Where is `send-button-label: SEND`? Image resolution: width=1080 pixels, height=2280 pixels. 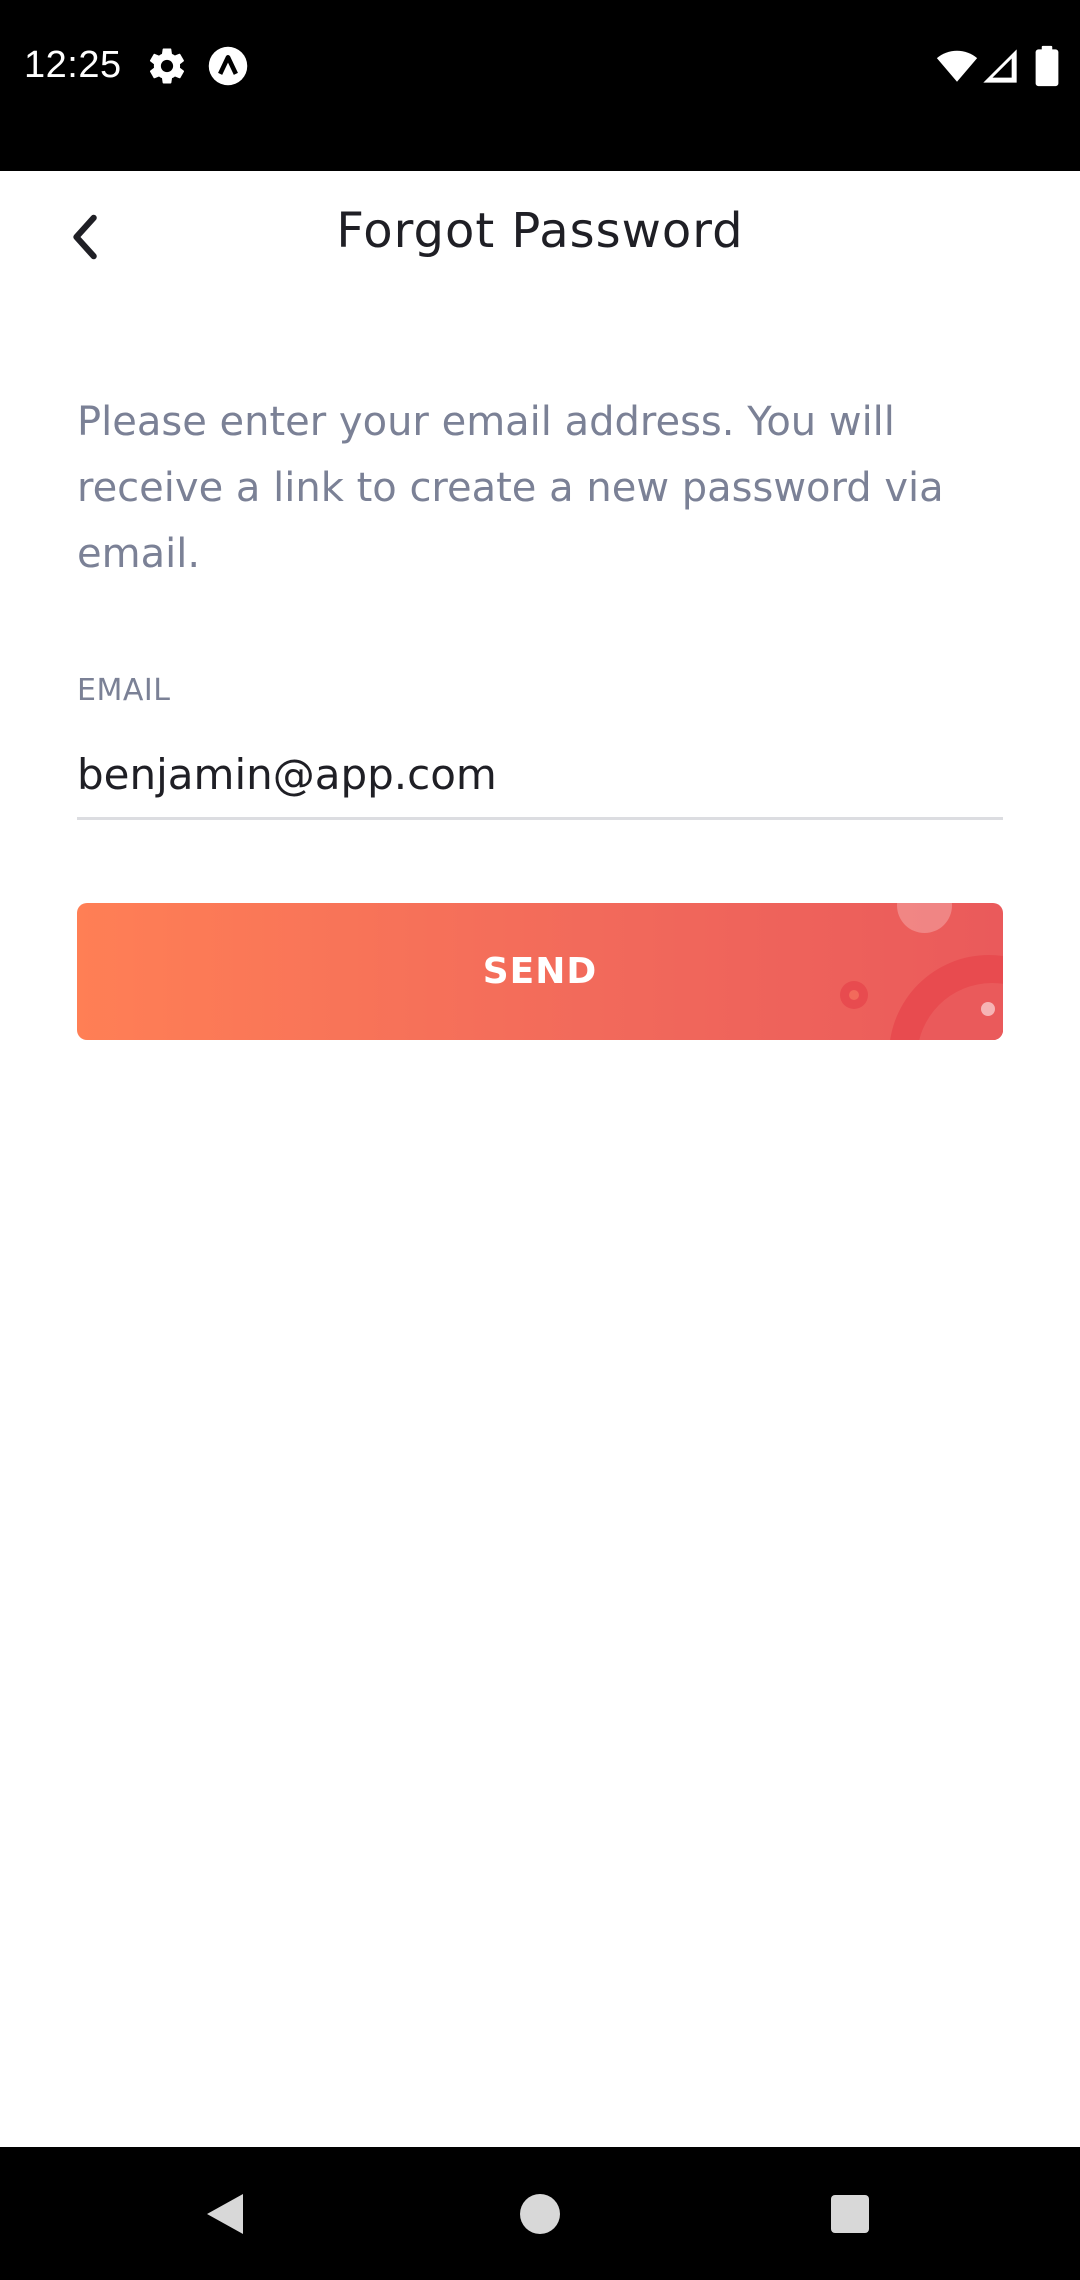
send-button-label: SEND is located at coordinates (540, 971).